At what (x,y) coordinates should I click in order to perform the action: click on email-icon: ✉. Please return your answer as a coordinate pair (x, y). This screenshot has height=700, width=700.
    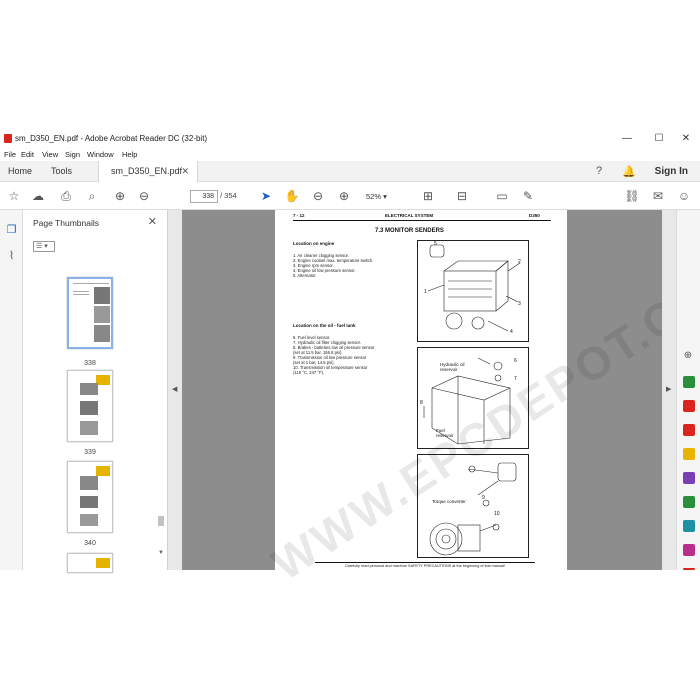
    Looking at the image, I should click on (658, 196).